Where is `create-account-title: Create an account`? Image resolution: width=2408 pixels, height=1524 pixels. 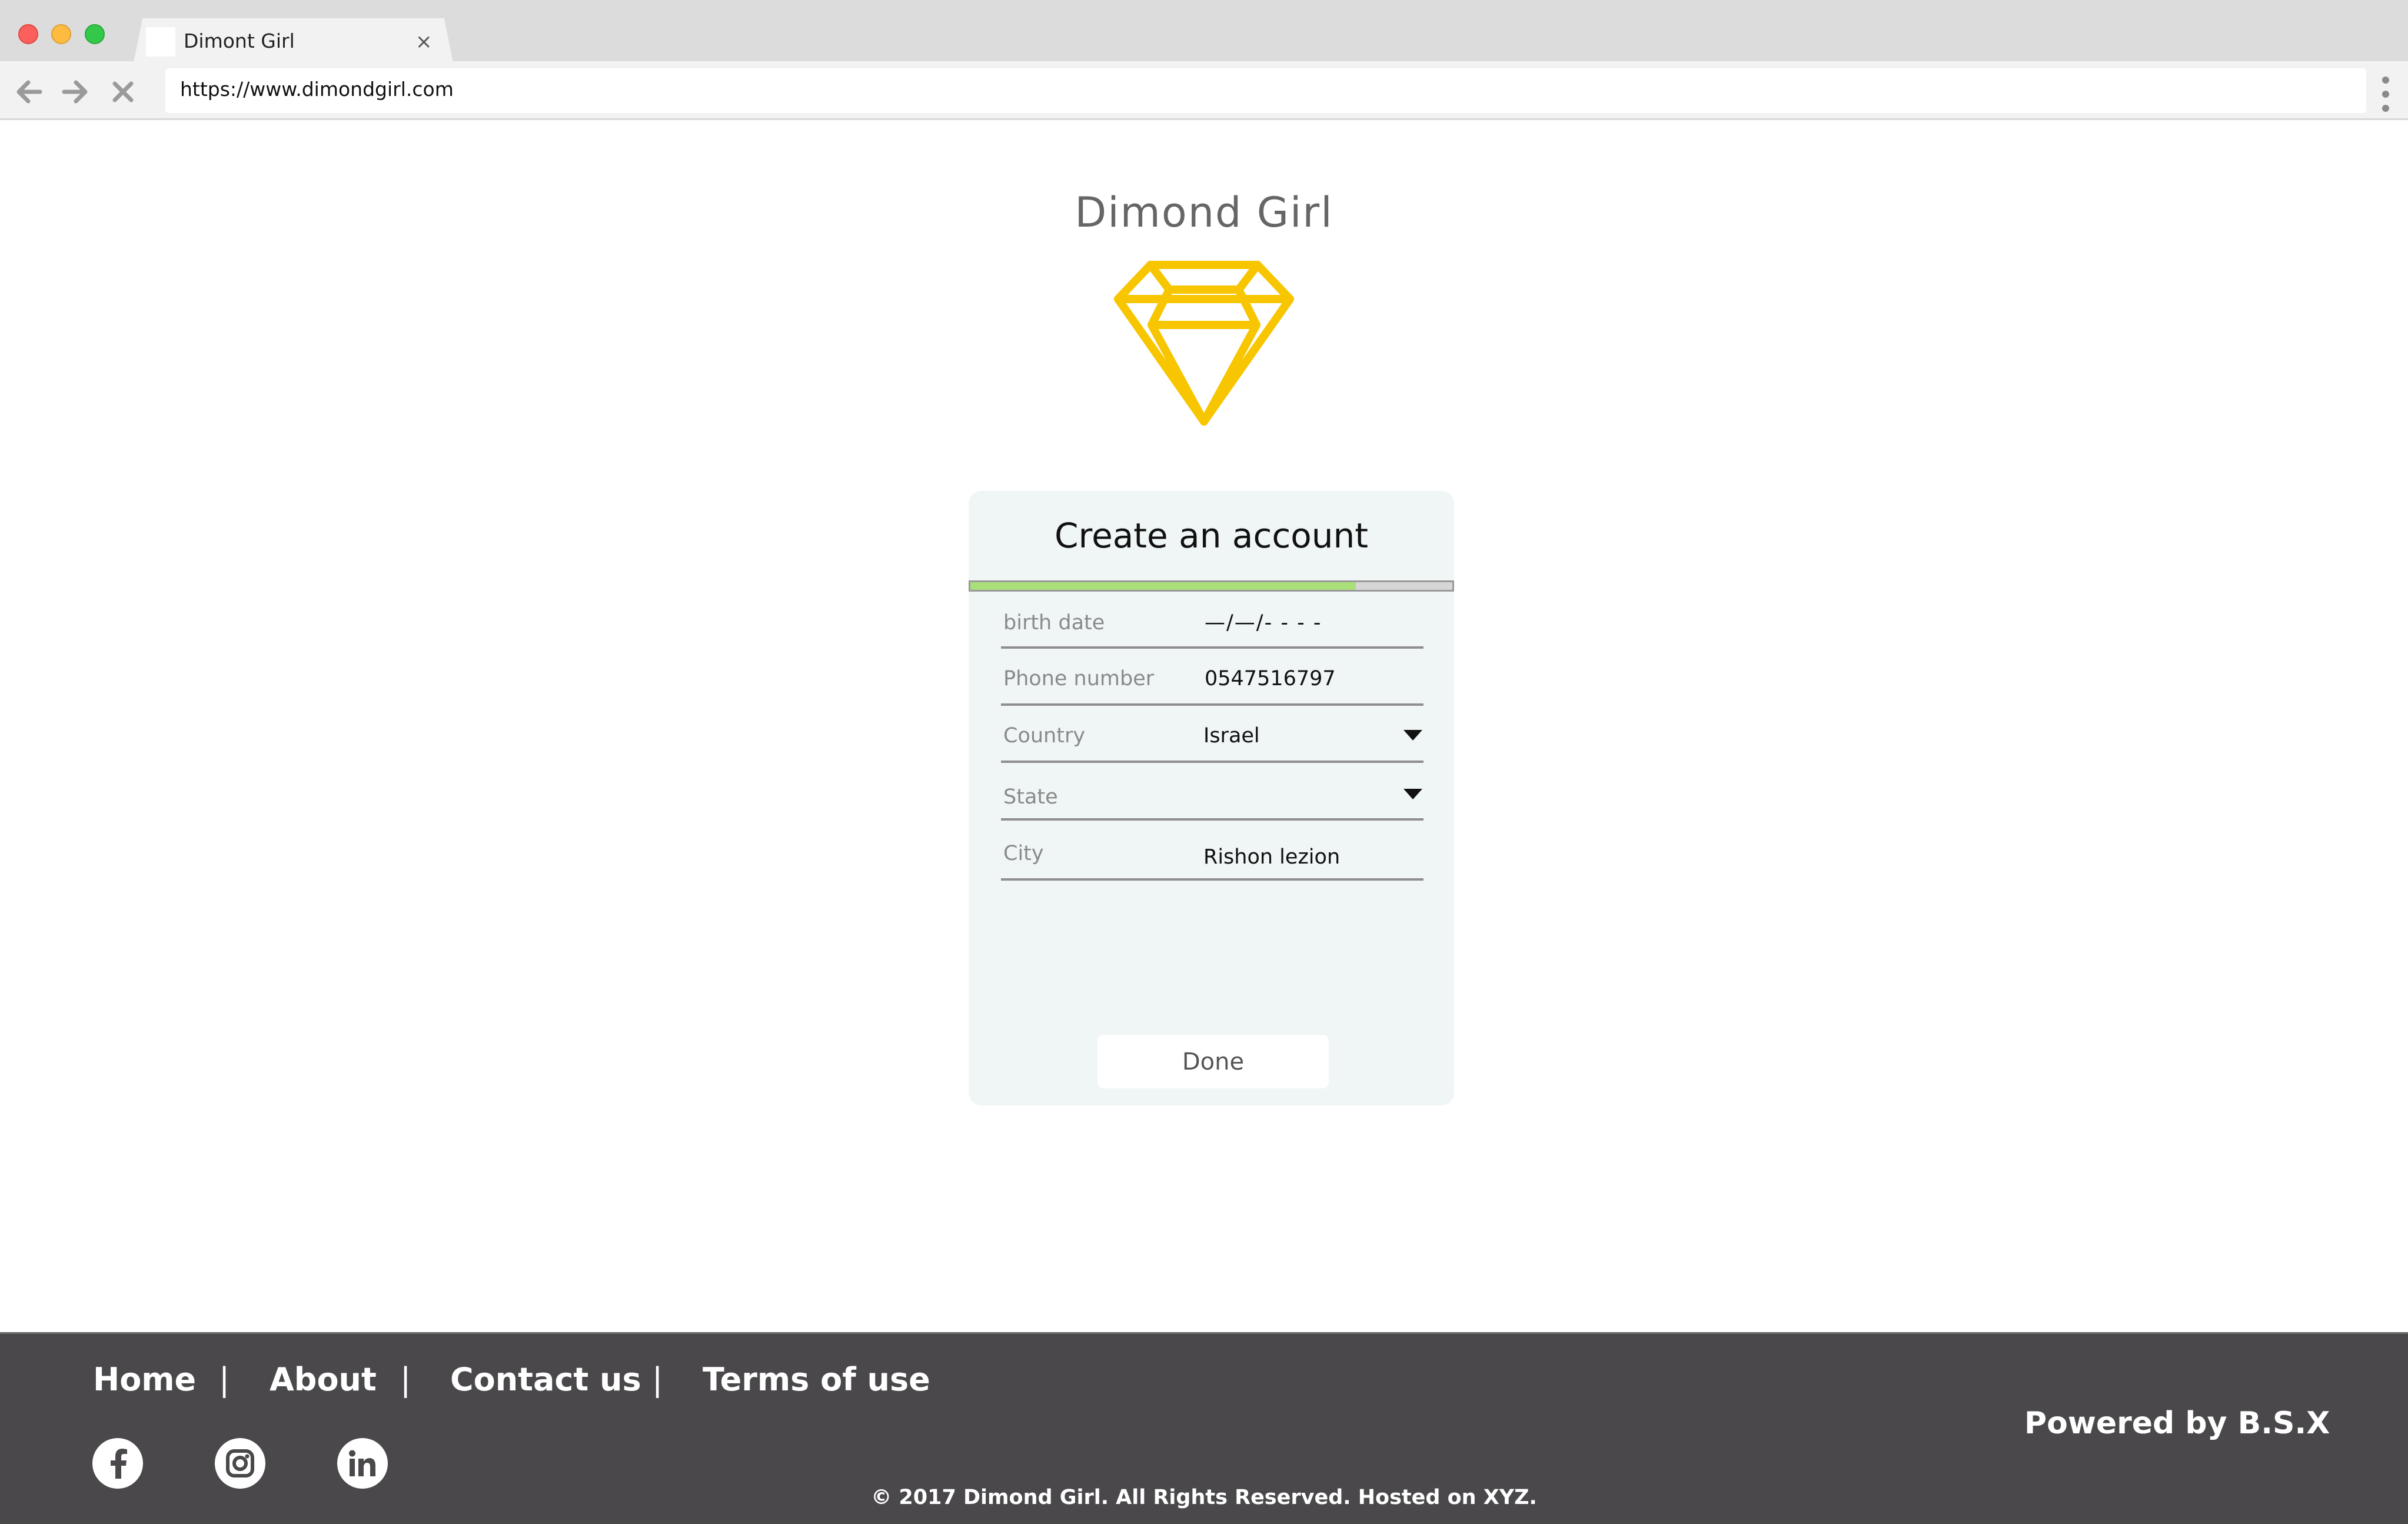 create-account-title: Create an account is located at coordinates (1212, 536).